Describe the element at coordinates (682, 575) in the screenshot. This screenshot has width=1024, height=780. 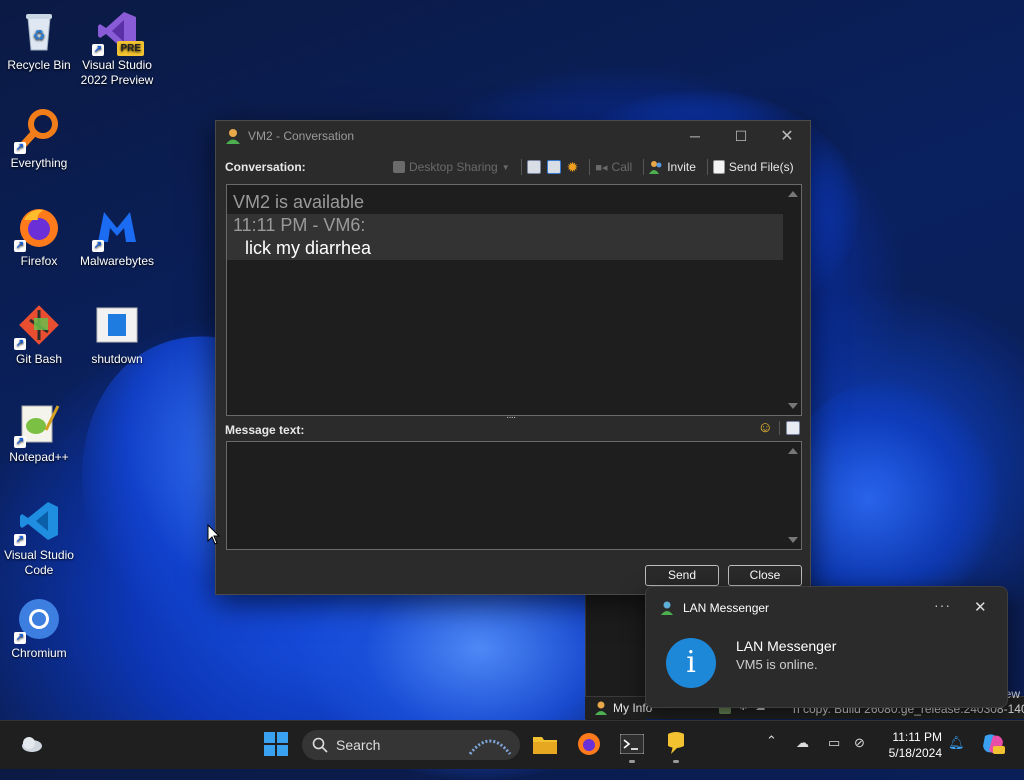
I see `send-button: Send` at that location.